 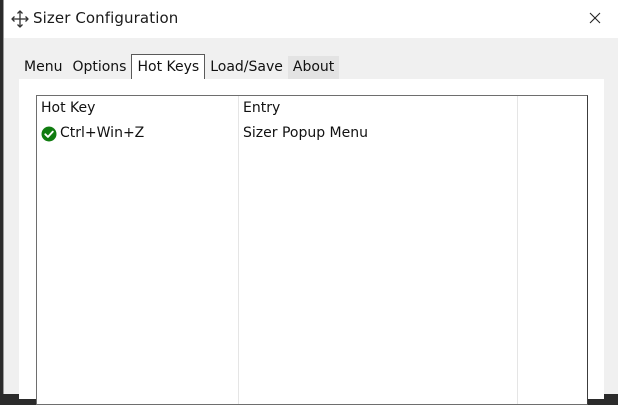 I want to click on title-bar: Sizer Configuration, so click(x=311, y=19).